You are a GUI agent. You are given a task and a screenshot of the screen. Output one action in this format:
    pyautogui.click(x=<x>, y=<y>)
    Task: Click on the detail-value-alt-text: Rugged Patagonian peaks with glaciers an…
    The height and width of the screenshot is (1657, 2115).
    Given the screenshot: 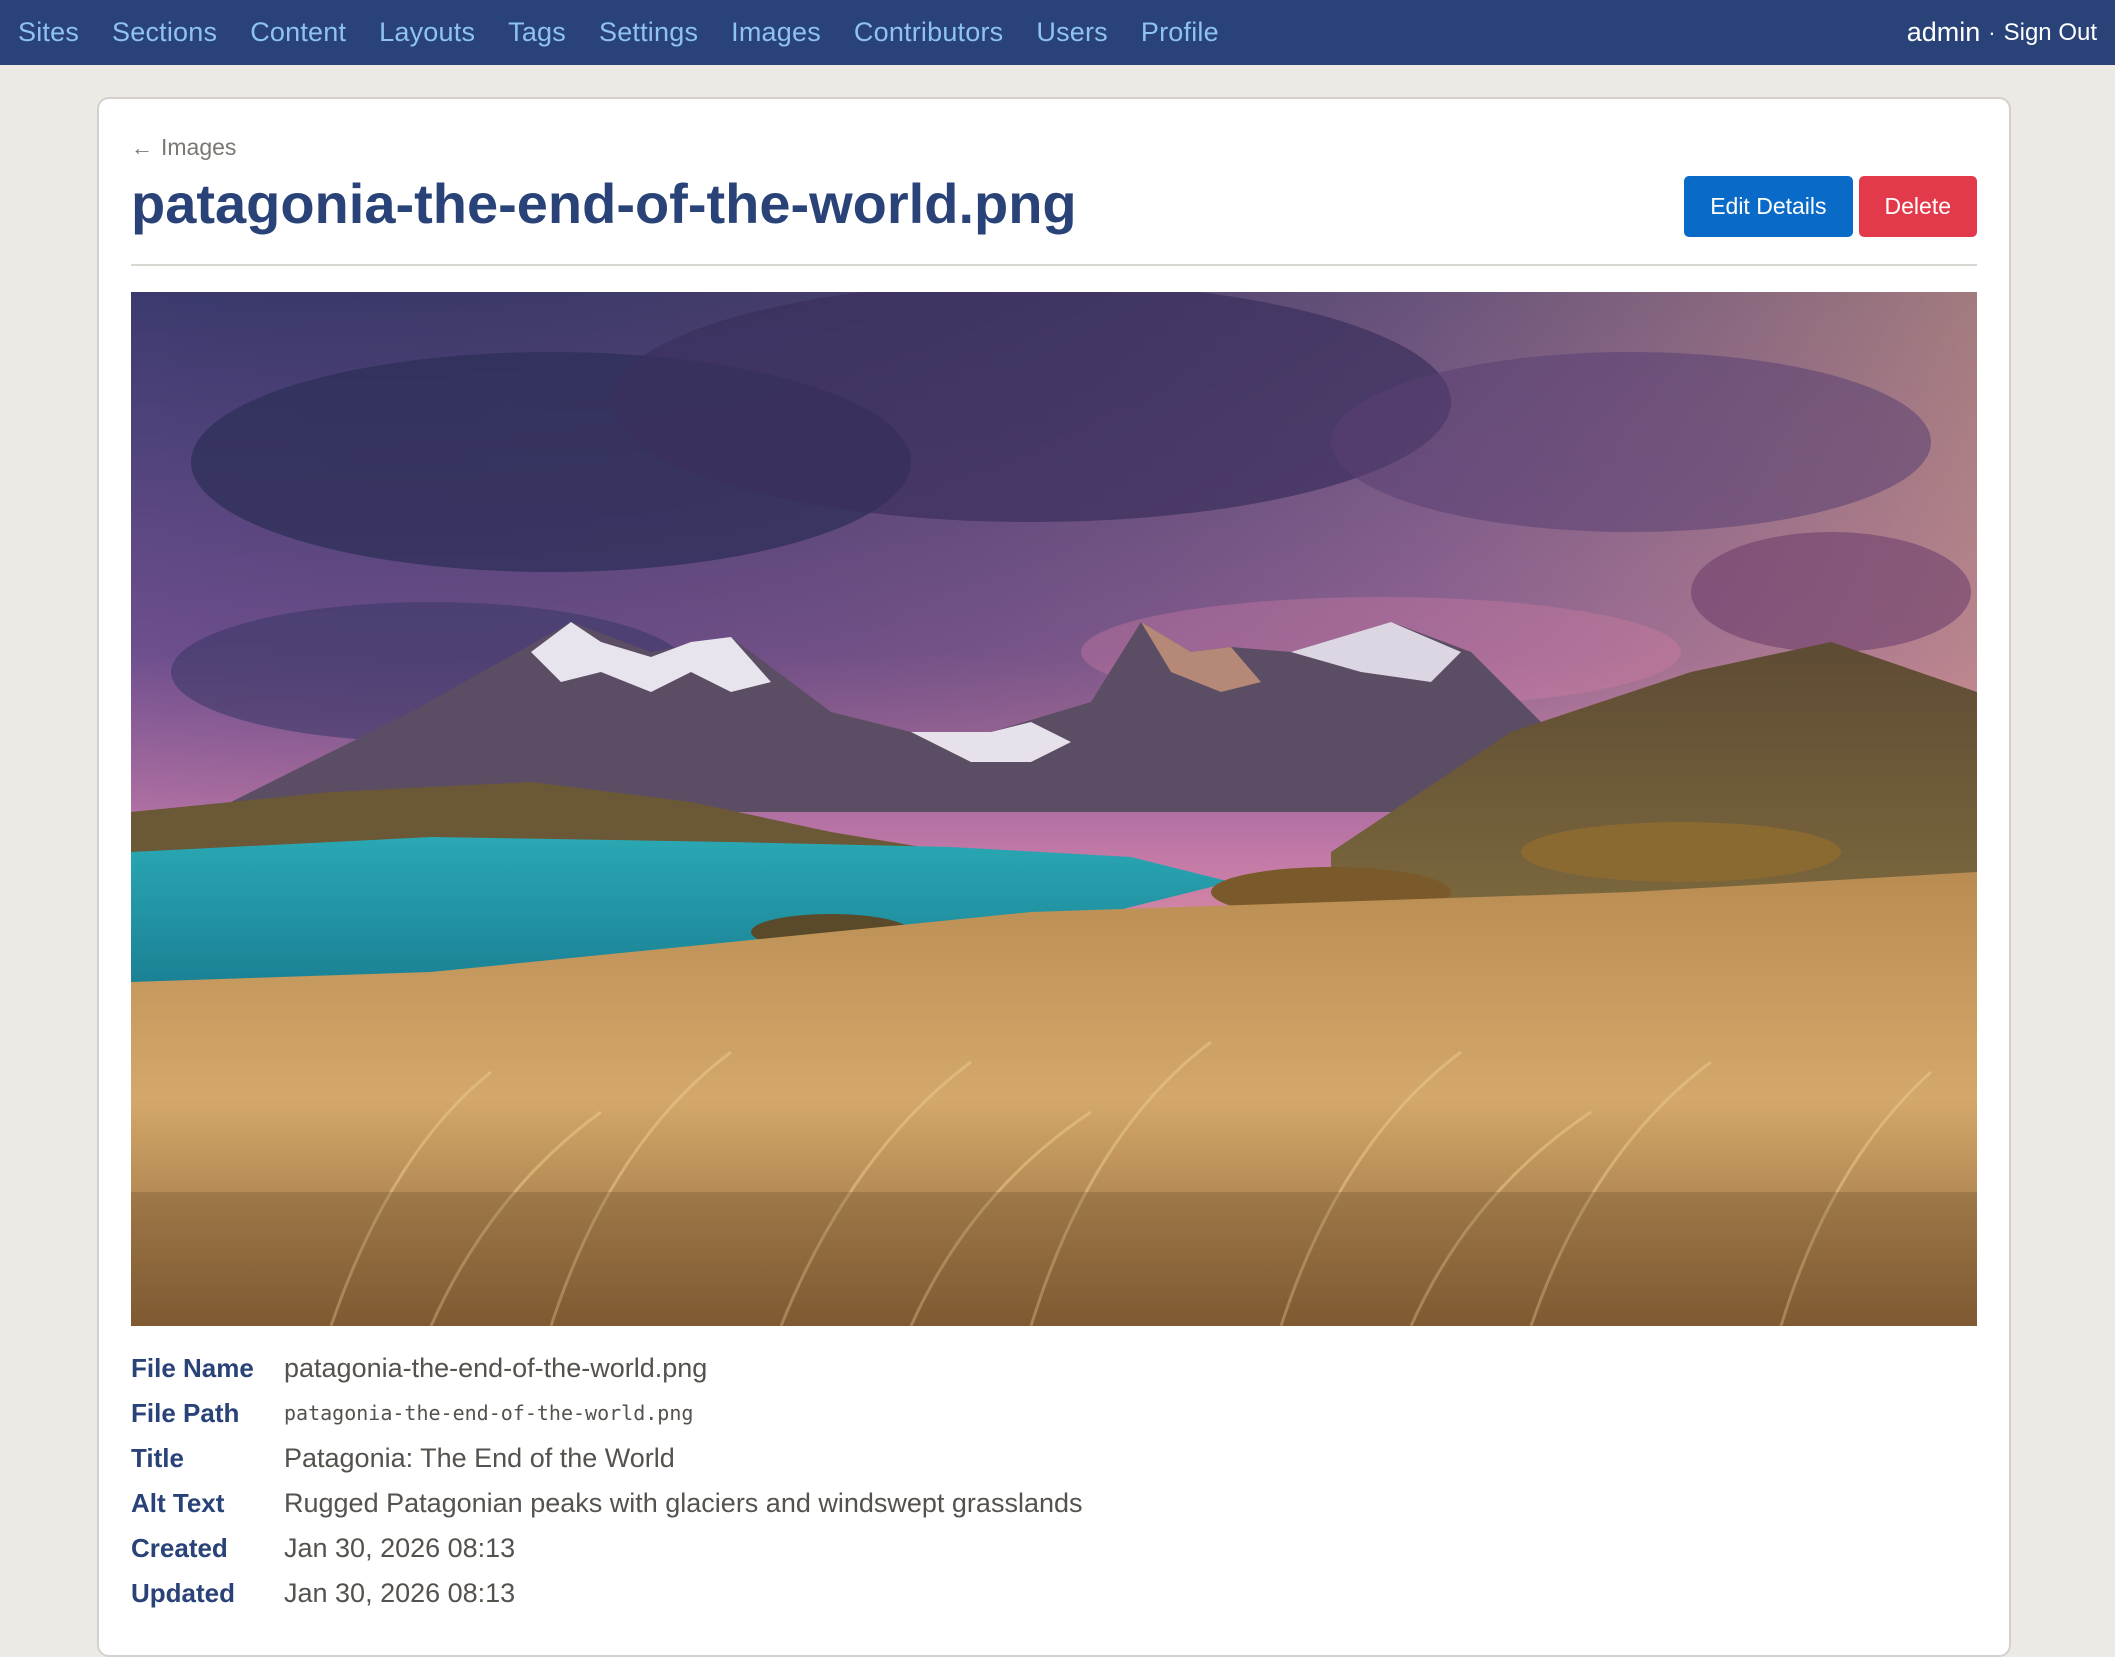 What is the action you would take?
    pyautogui.click(x=683, y=1503)
    